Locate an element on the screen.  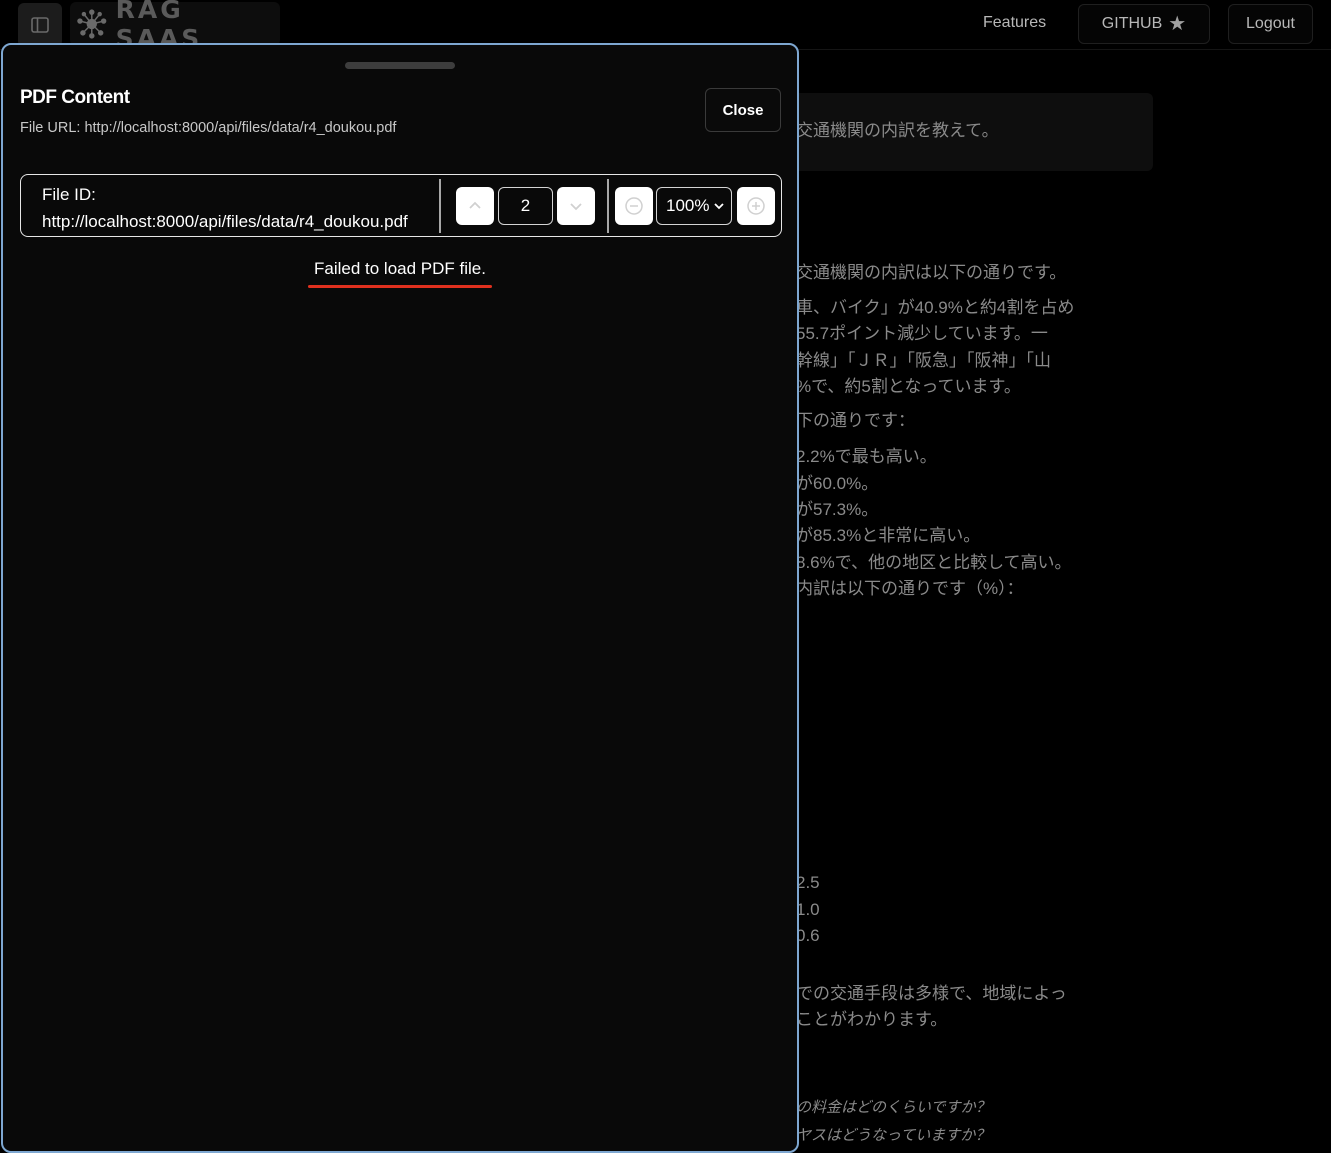
answer-line: 下の通りです： is located at coordinates (855, 420).